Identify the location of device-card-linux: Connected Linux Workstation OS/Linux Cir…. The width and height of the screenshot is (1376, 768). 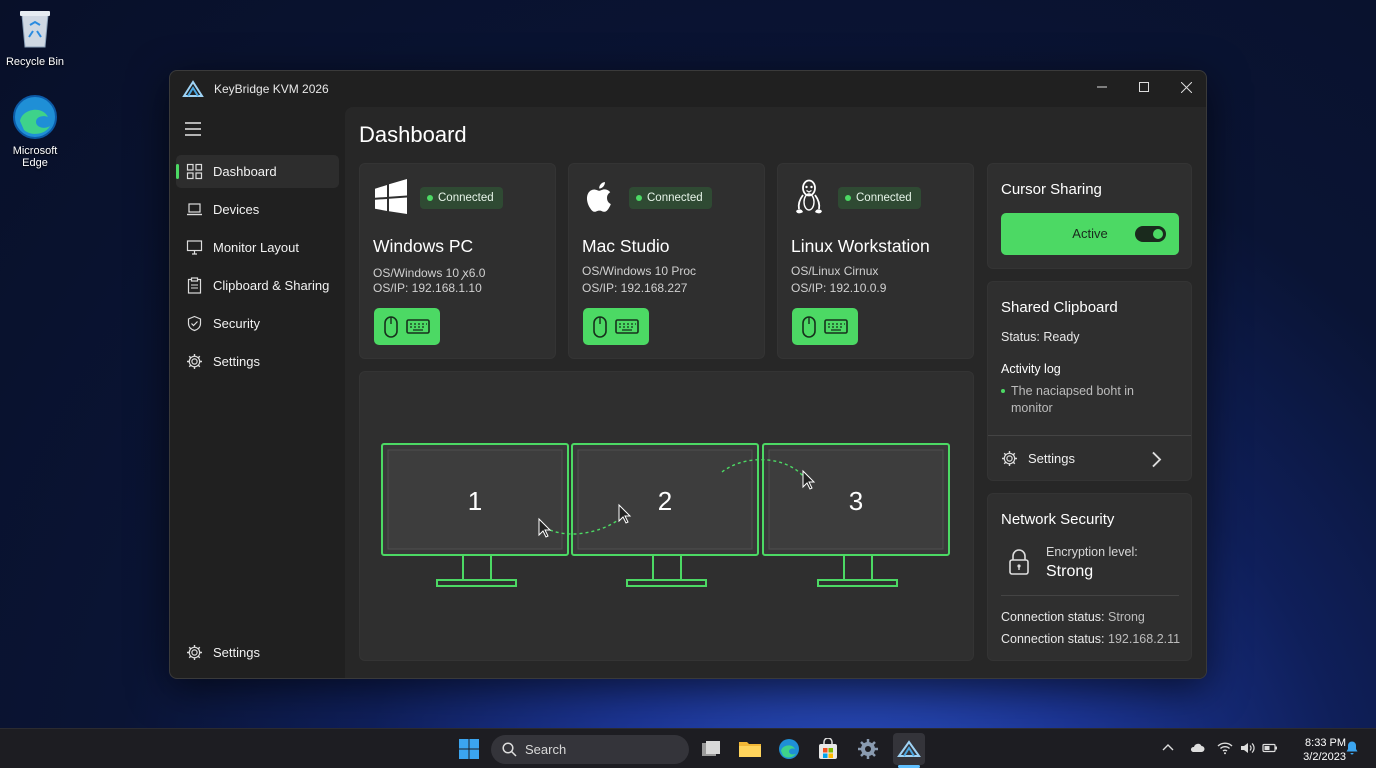
(875, 261).